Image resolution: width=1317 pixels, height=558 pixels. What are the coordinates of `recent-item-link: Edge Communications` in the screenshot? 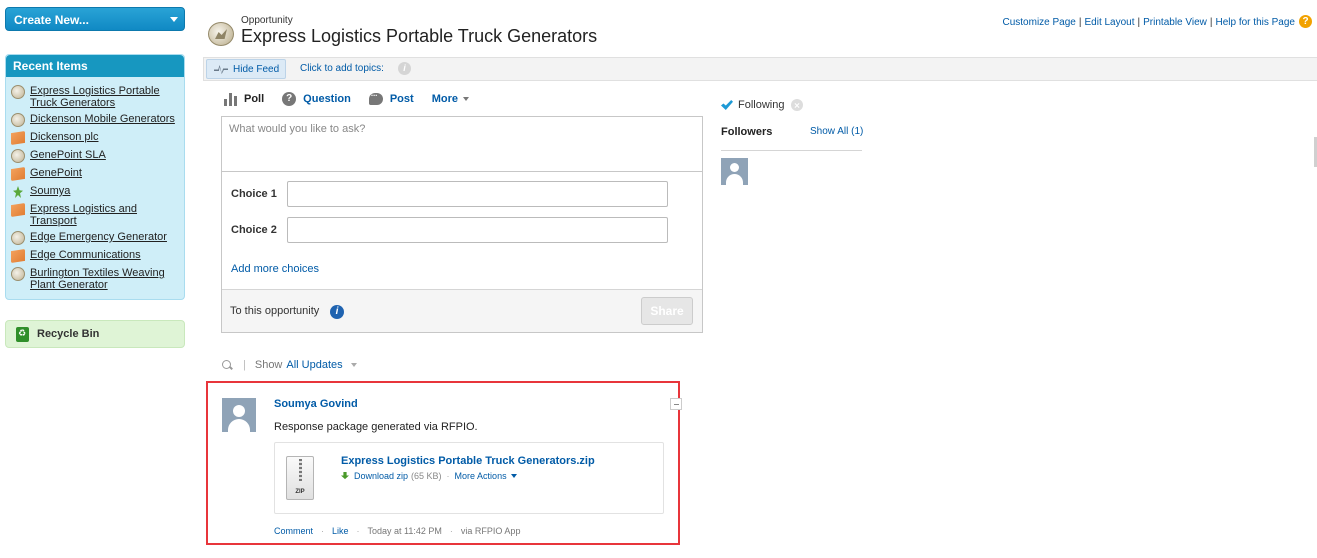 It's located at (85, 255).